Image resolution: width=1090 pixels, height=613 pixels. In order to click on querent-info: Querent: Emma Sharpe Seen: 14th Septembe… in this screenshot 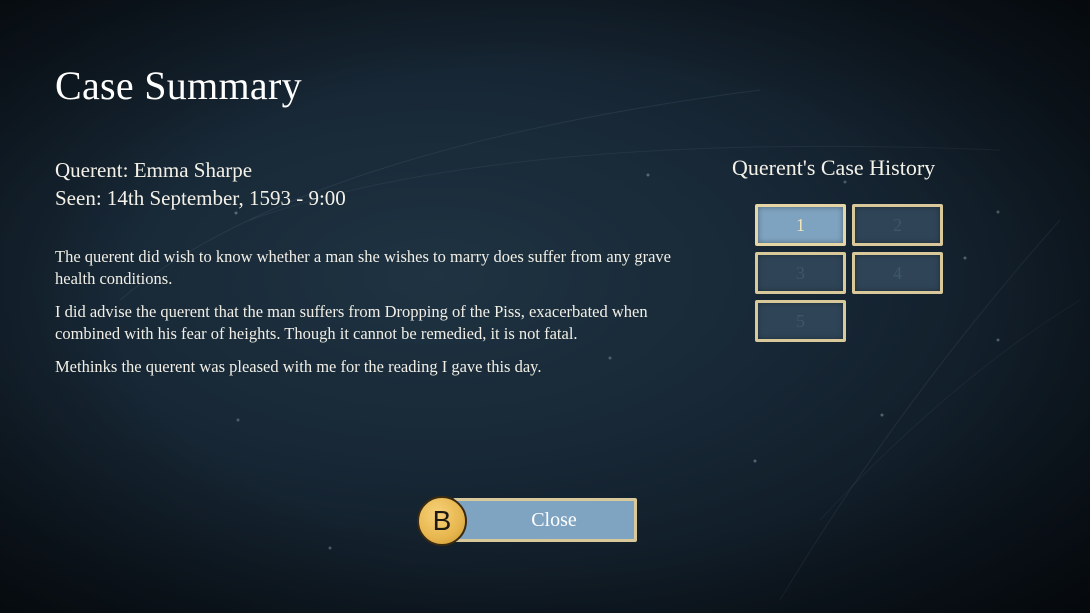, I will do `click(200, 184)`.